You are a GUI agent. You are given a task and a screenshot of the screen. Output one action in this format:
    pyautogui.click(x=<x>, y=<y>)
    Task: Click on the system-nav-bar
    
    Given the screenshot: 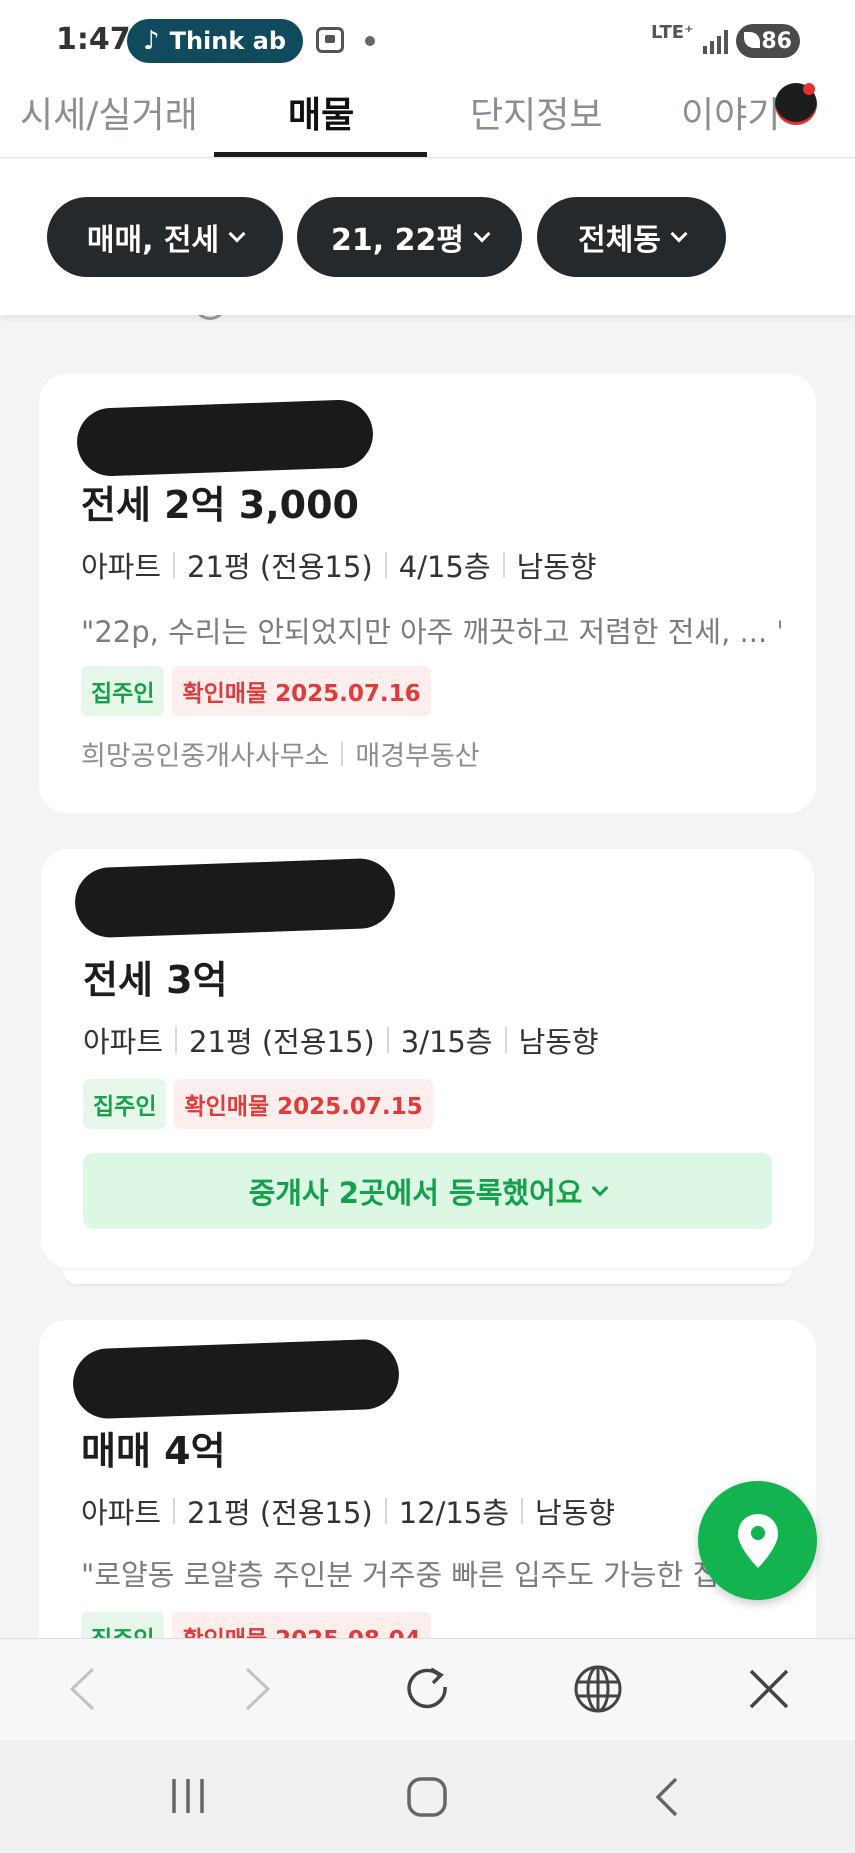 What is the action you would take?
    pyautogui.click(x=427, y=1796)
    